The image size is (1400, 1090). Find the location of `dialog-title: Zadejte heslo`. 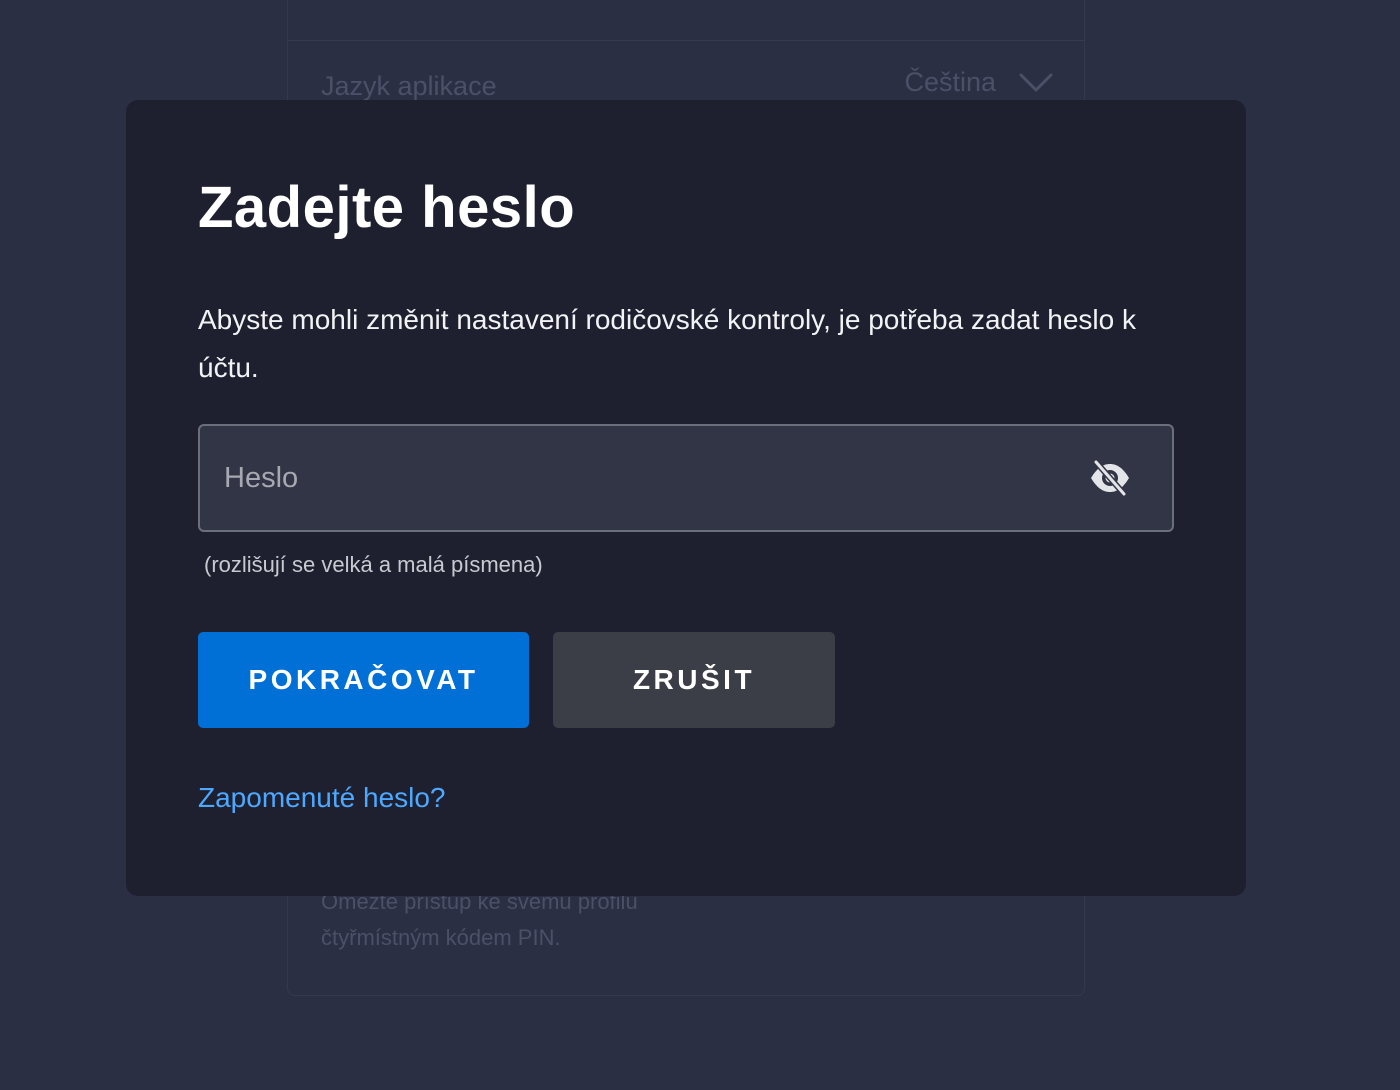

dialog-title: Zadejte heslo is located at coordinates (387, 207).